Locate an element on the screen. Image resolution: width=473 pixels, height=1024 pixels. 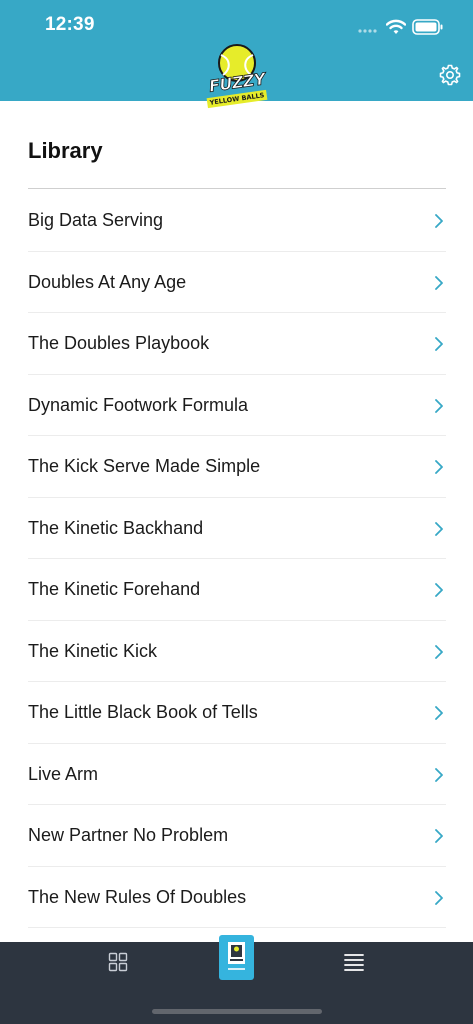
list-item: The Doubles Playbook is located at coordinates (237, 344).